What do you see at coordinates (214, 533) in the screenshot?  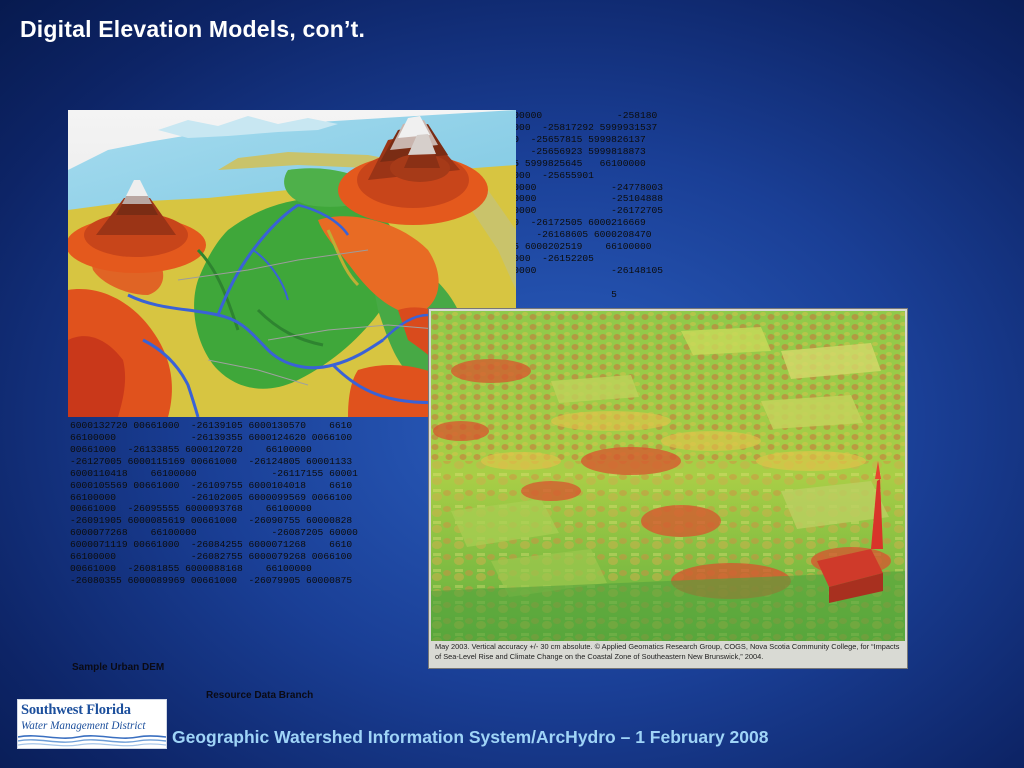 I see `dem-listing-line: 6000077268 66100000 -26087205 60000` at bounding box center [214, 533].